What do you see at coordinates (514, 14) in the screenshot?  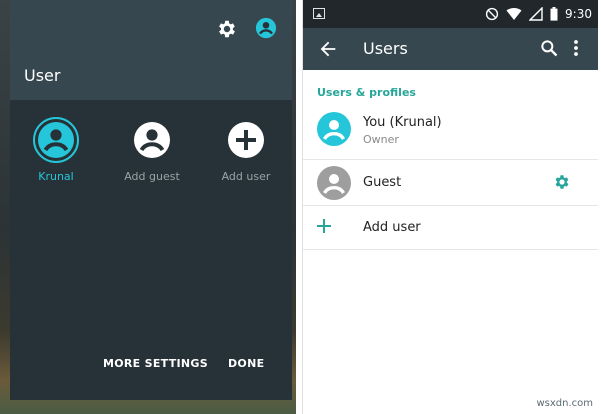 I see `wifi-icon` at bounding box center [514, 14].